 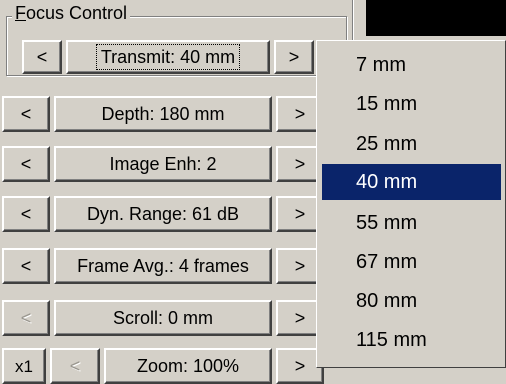 I want to click on frame-avg-button: Frame Avg.: 4 frames, so click(x=163, y=266).